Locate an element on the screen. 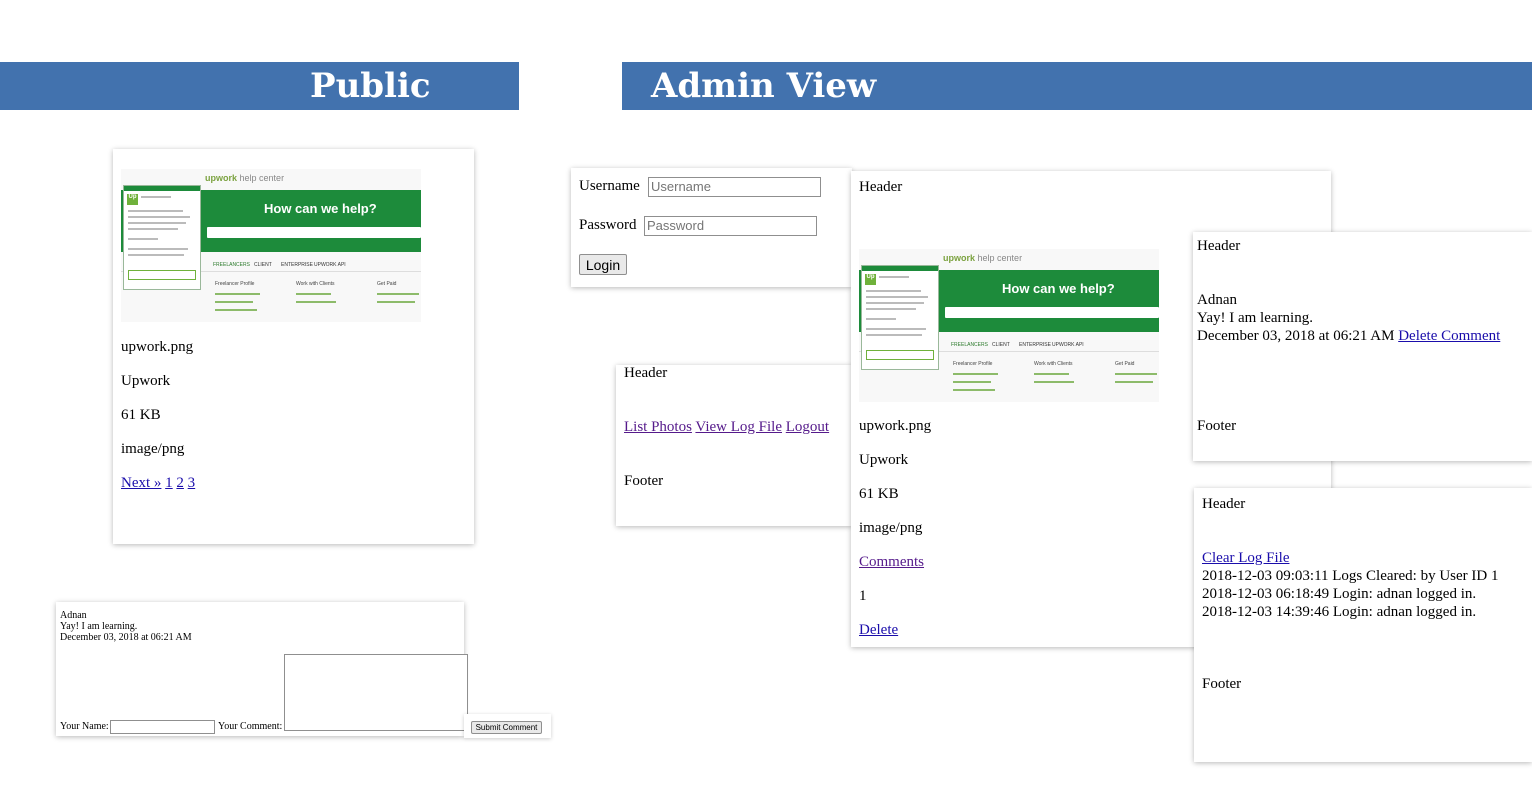  comment-label: Your Comment: is located at coordinates (250, 726).